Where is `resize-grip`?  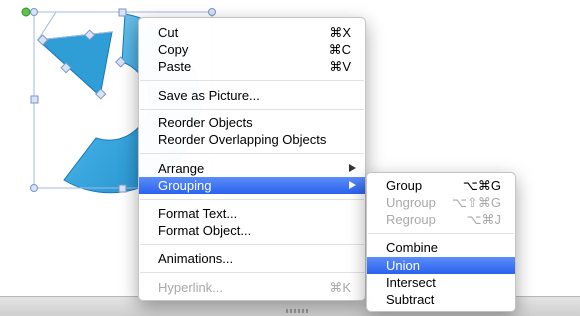 resize-grip is located at coordinates (298, 311).